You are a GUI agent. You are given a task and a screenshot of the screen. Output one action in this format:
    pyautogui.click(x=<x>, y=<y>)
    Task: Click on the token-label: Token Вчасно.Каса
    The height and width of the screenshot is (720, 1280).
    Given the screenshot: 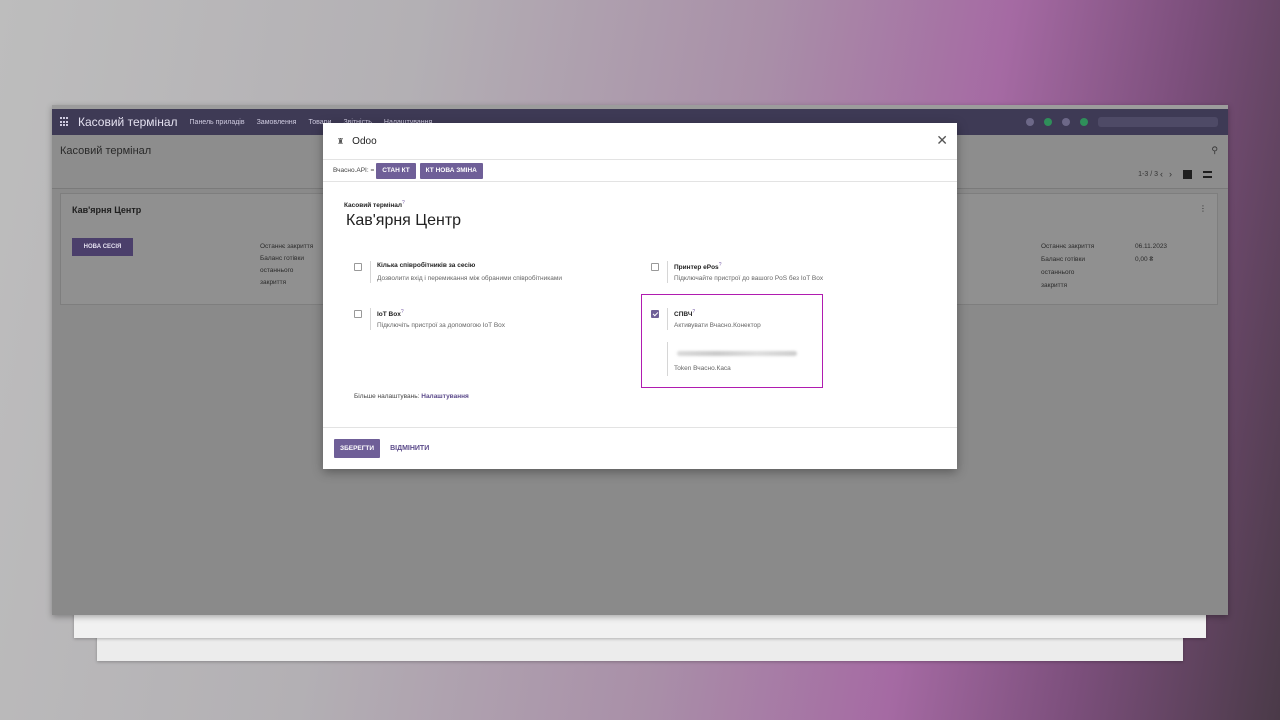 What is the action you would take?
    pyautogui.click(x=702, y=368)
    